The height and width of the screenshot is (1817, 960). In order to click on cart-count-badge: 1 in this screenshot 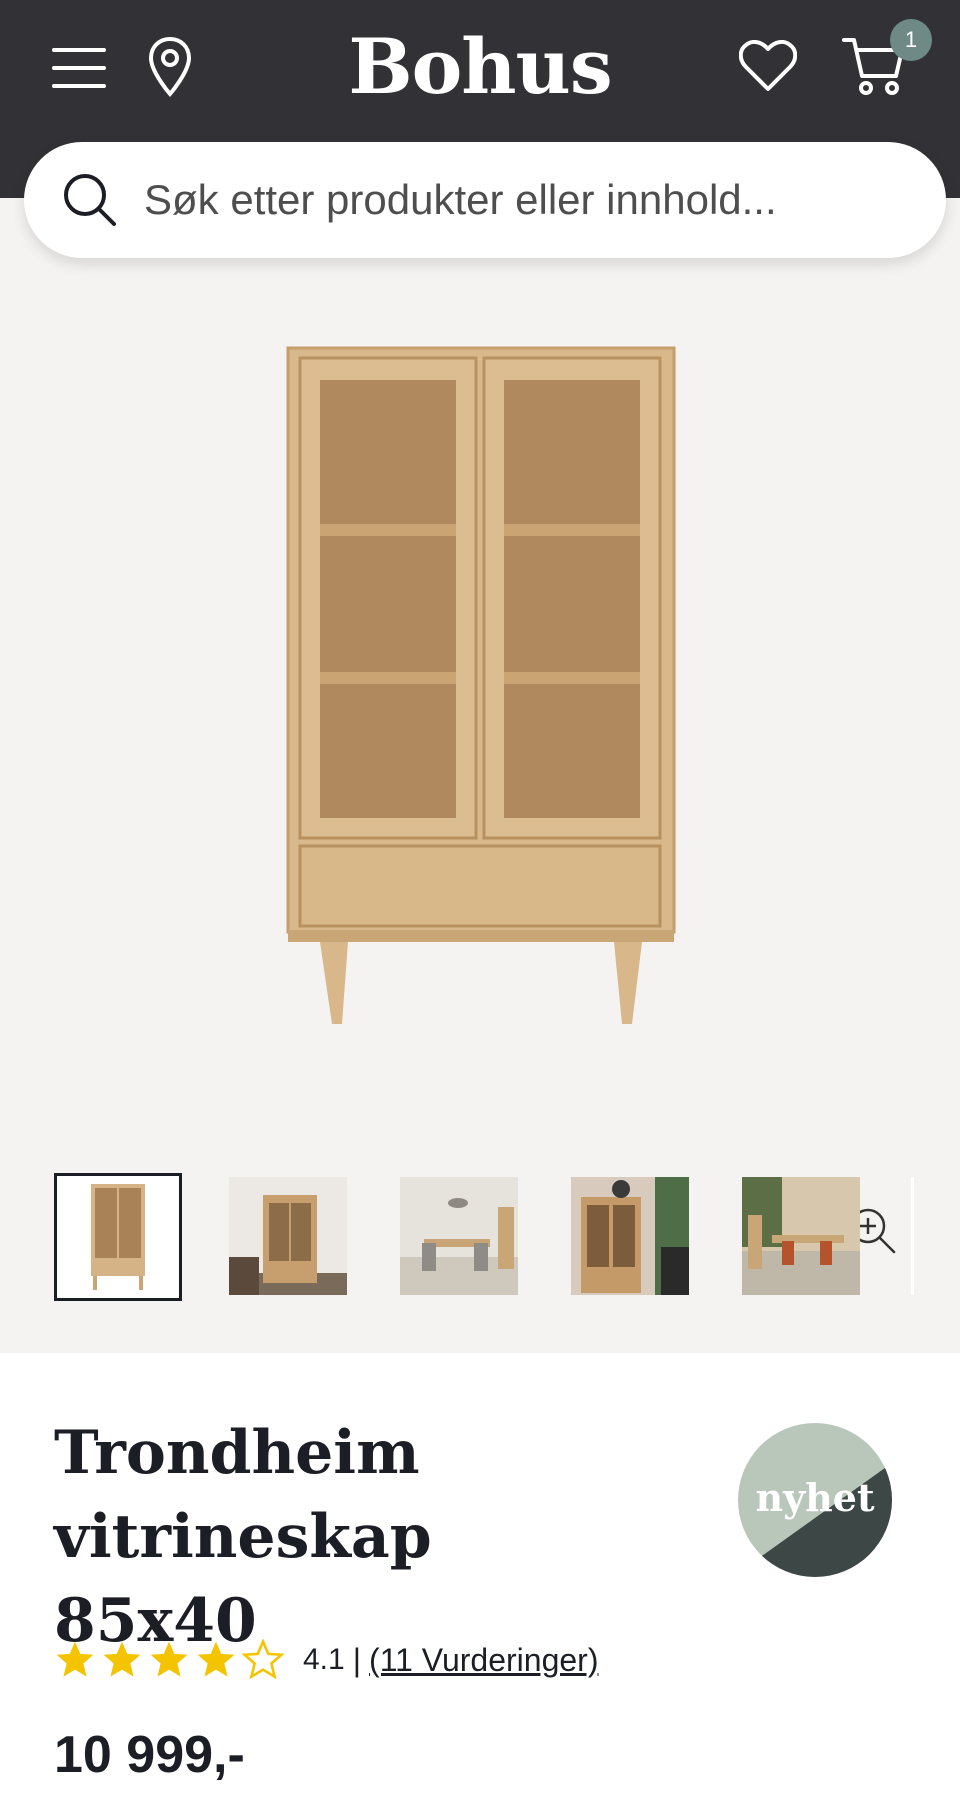, I will do `click(911, 40)`.